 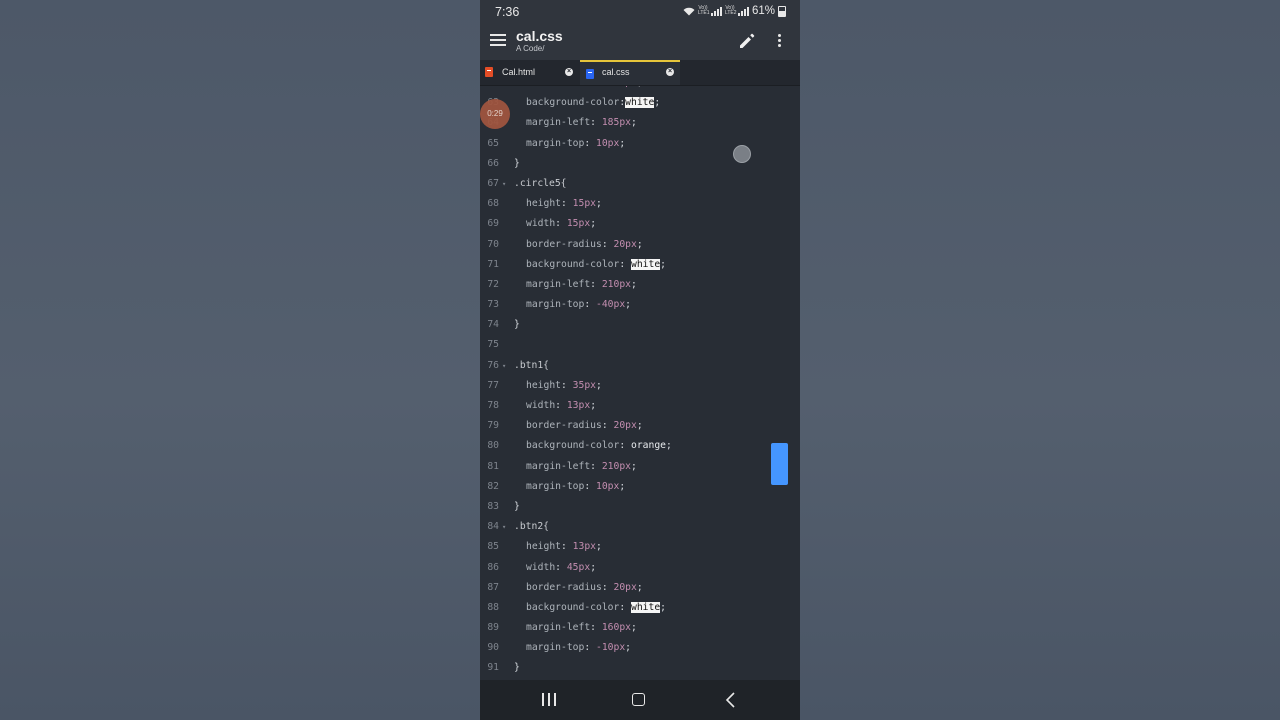 I want to click on signal-icon-sim1, so click(x=716, y=11).